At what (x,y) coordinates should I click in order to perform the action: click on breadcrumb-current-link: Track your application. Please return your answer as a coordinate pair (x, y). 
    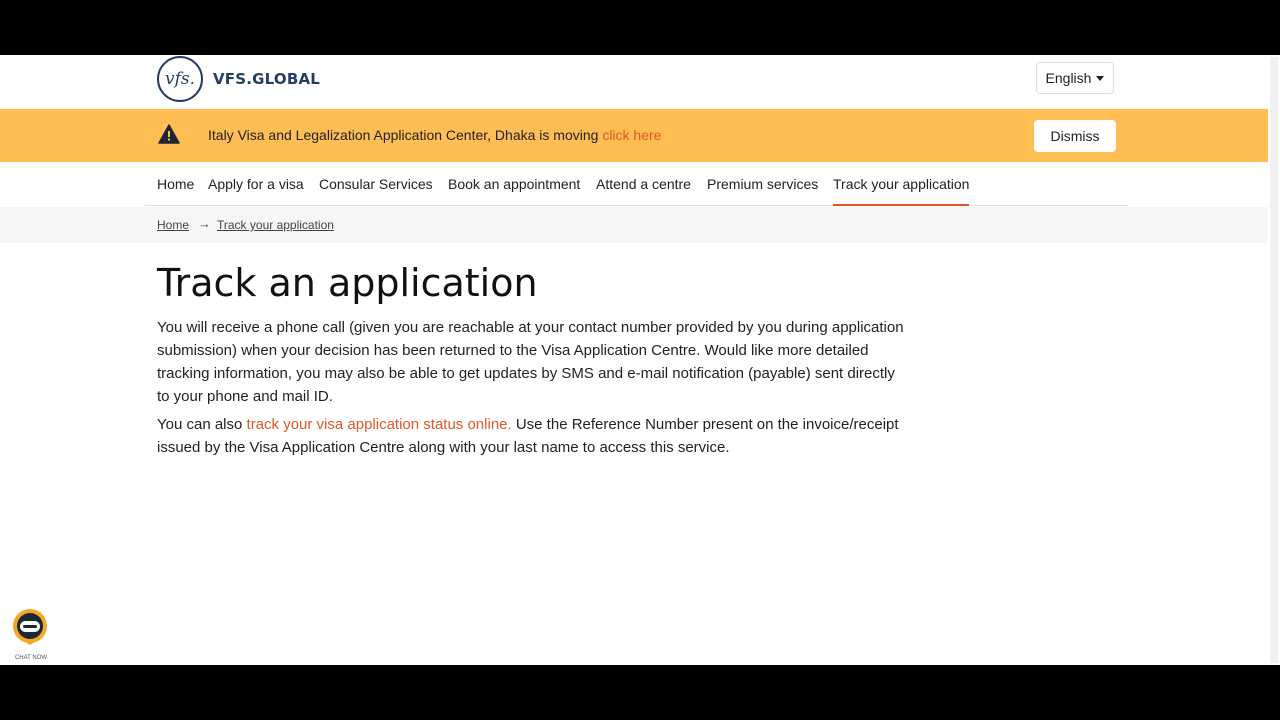
    Looking at the image, I should click on (275, 225).